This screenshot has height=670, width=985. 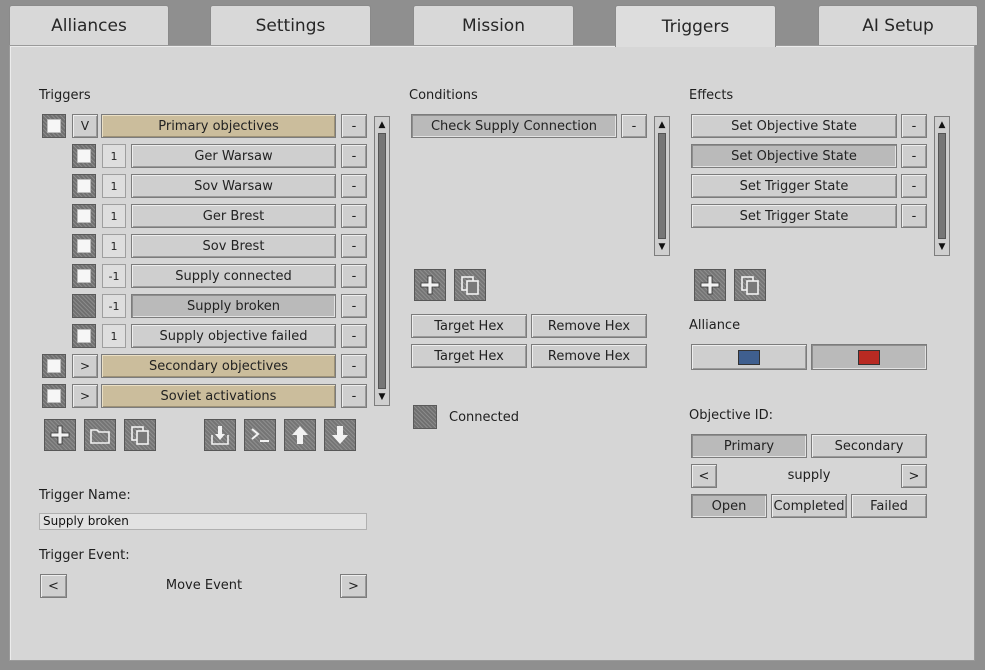 I want to click on add-effect-button, so click(x=710, y=285).